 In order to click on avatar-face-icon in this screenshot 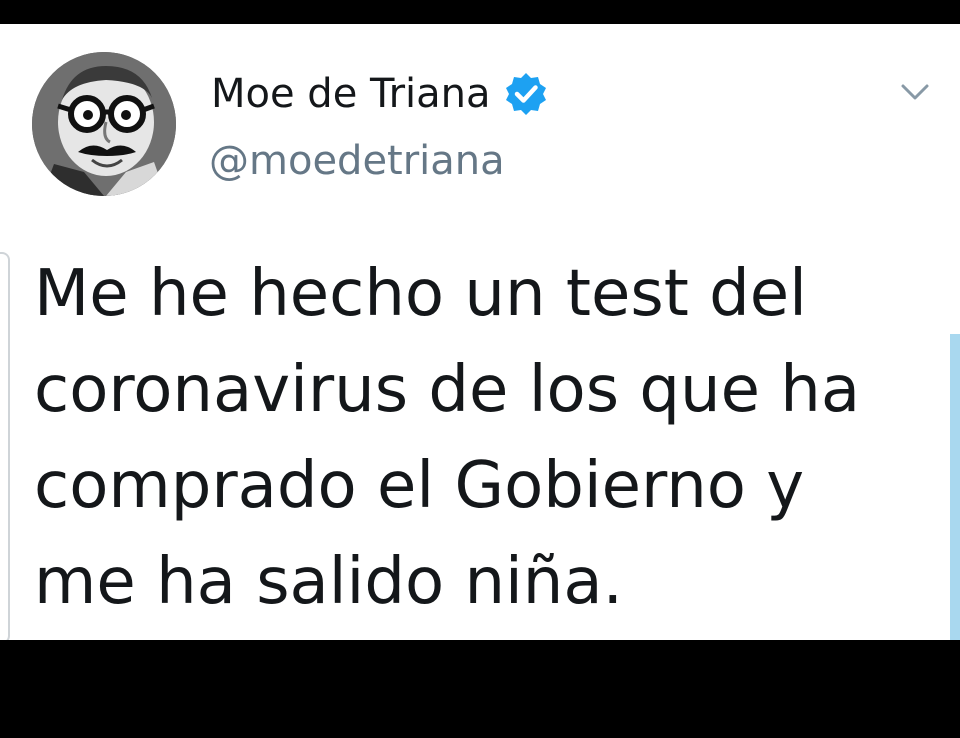, I will do `click(104, 124)`.